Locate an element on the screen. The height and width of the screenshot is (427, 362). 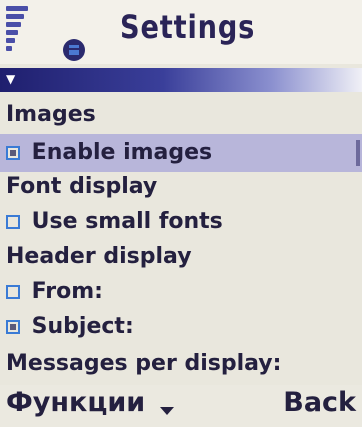
signal-strength-icon is located at coordinates (20, 30).